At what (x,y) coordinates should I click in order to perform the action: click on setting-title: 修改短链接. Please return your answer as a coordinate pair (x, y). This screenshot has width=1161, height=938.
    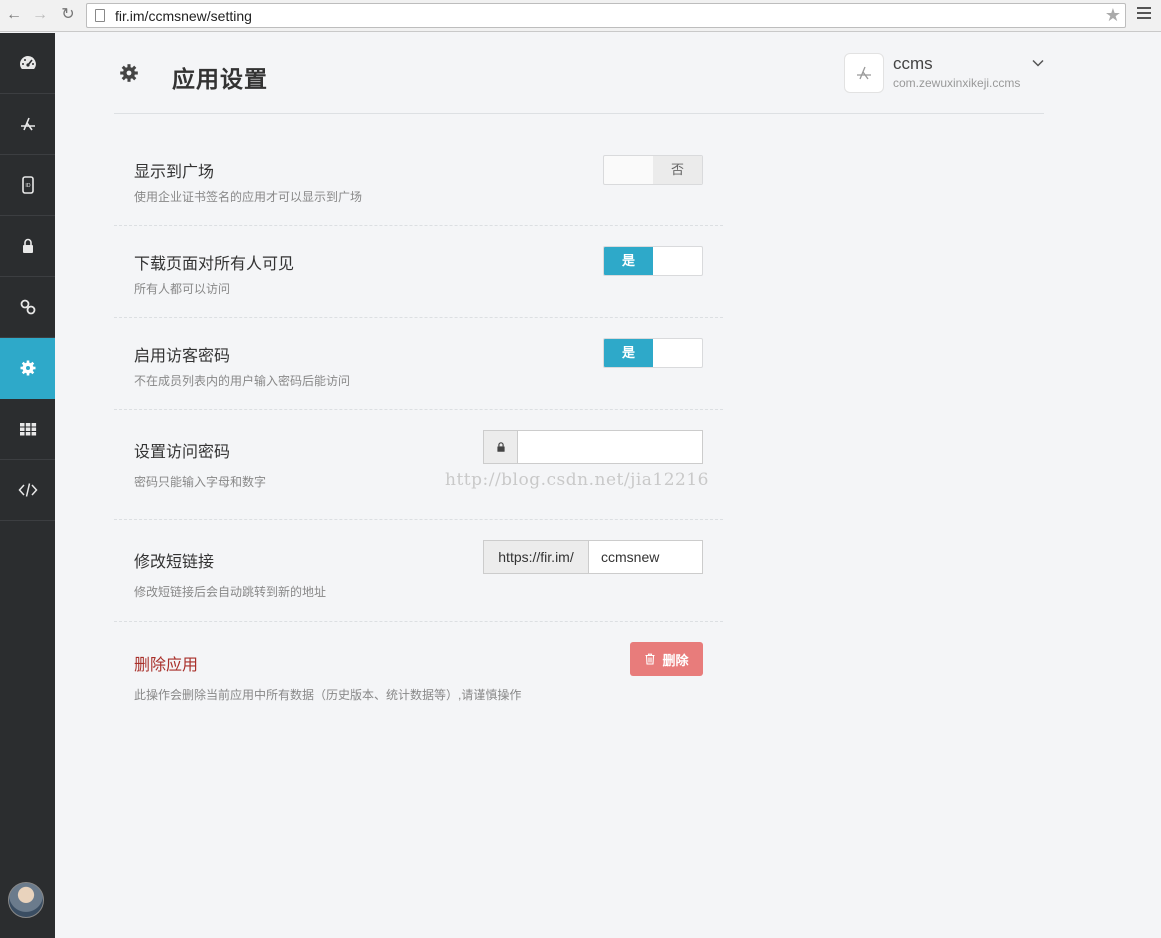
    Looking at the image, I should click on (174, 562).